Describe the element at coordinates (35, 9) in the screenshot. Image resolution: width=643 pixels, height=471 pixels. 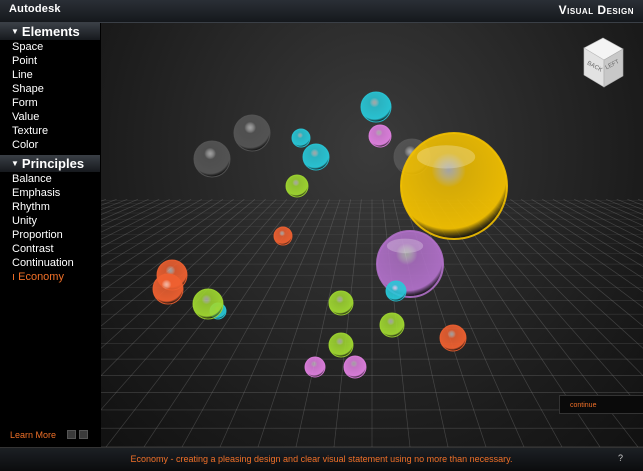
I see `autodesk-logo: Autodesk` at that location.